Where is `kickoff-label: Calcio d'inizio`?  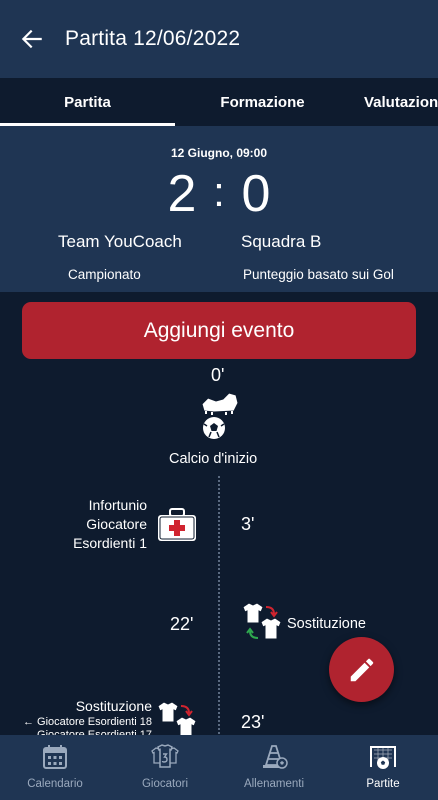 kickoff-label: Calcio d'inizio is located at coordinates (213, 459).